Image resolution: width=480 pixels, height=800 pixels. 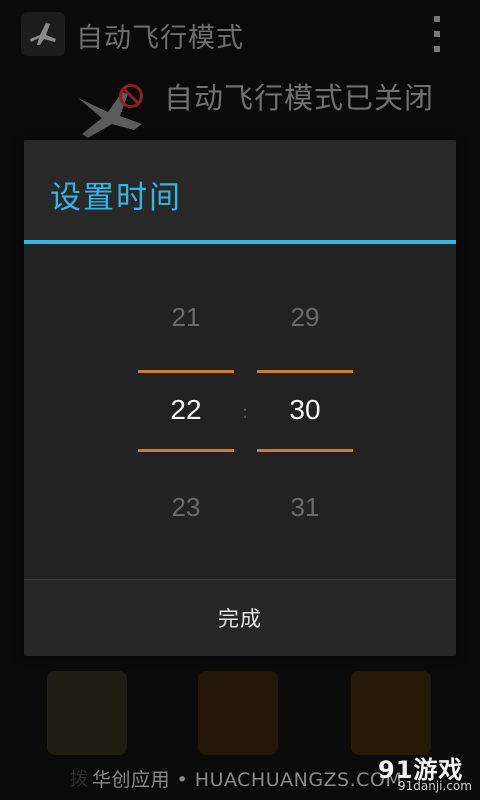 What do you see at coordinates (305, 317) in the screenshot?
I see `minute-prev-value: 29` at bounding box center [305, 317].